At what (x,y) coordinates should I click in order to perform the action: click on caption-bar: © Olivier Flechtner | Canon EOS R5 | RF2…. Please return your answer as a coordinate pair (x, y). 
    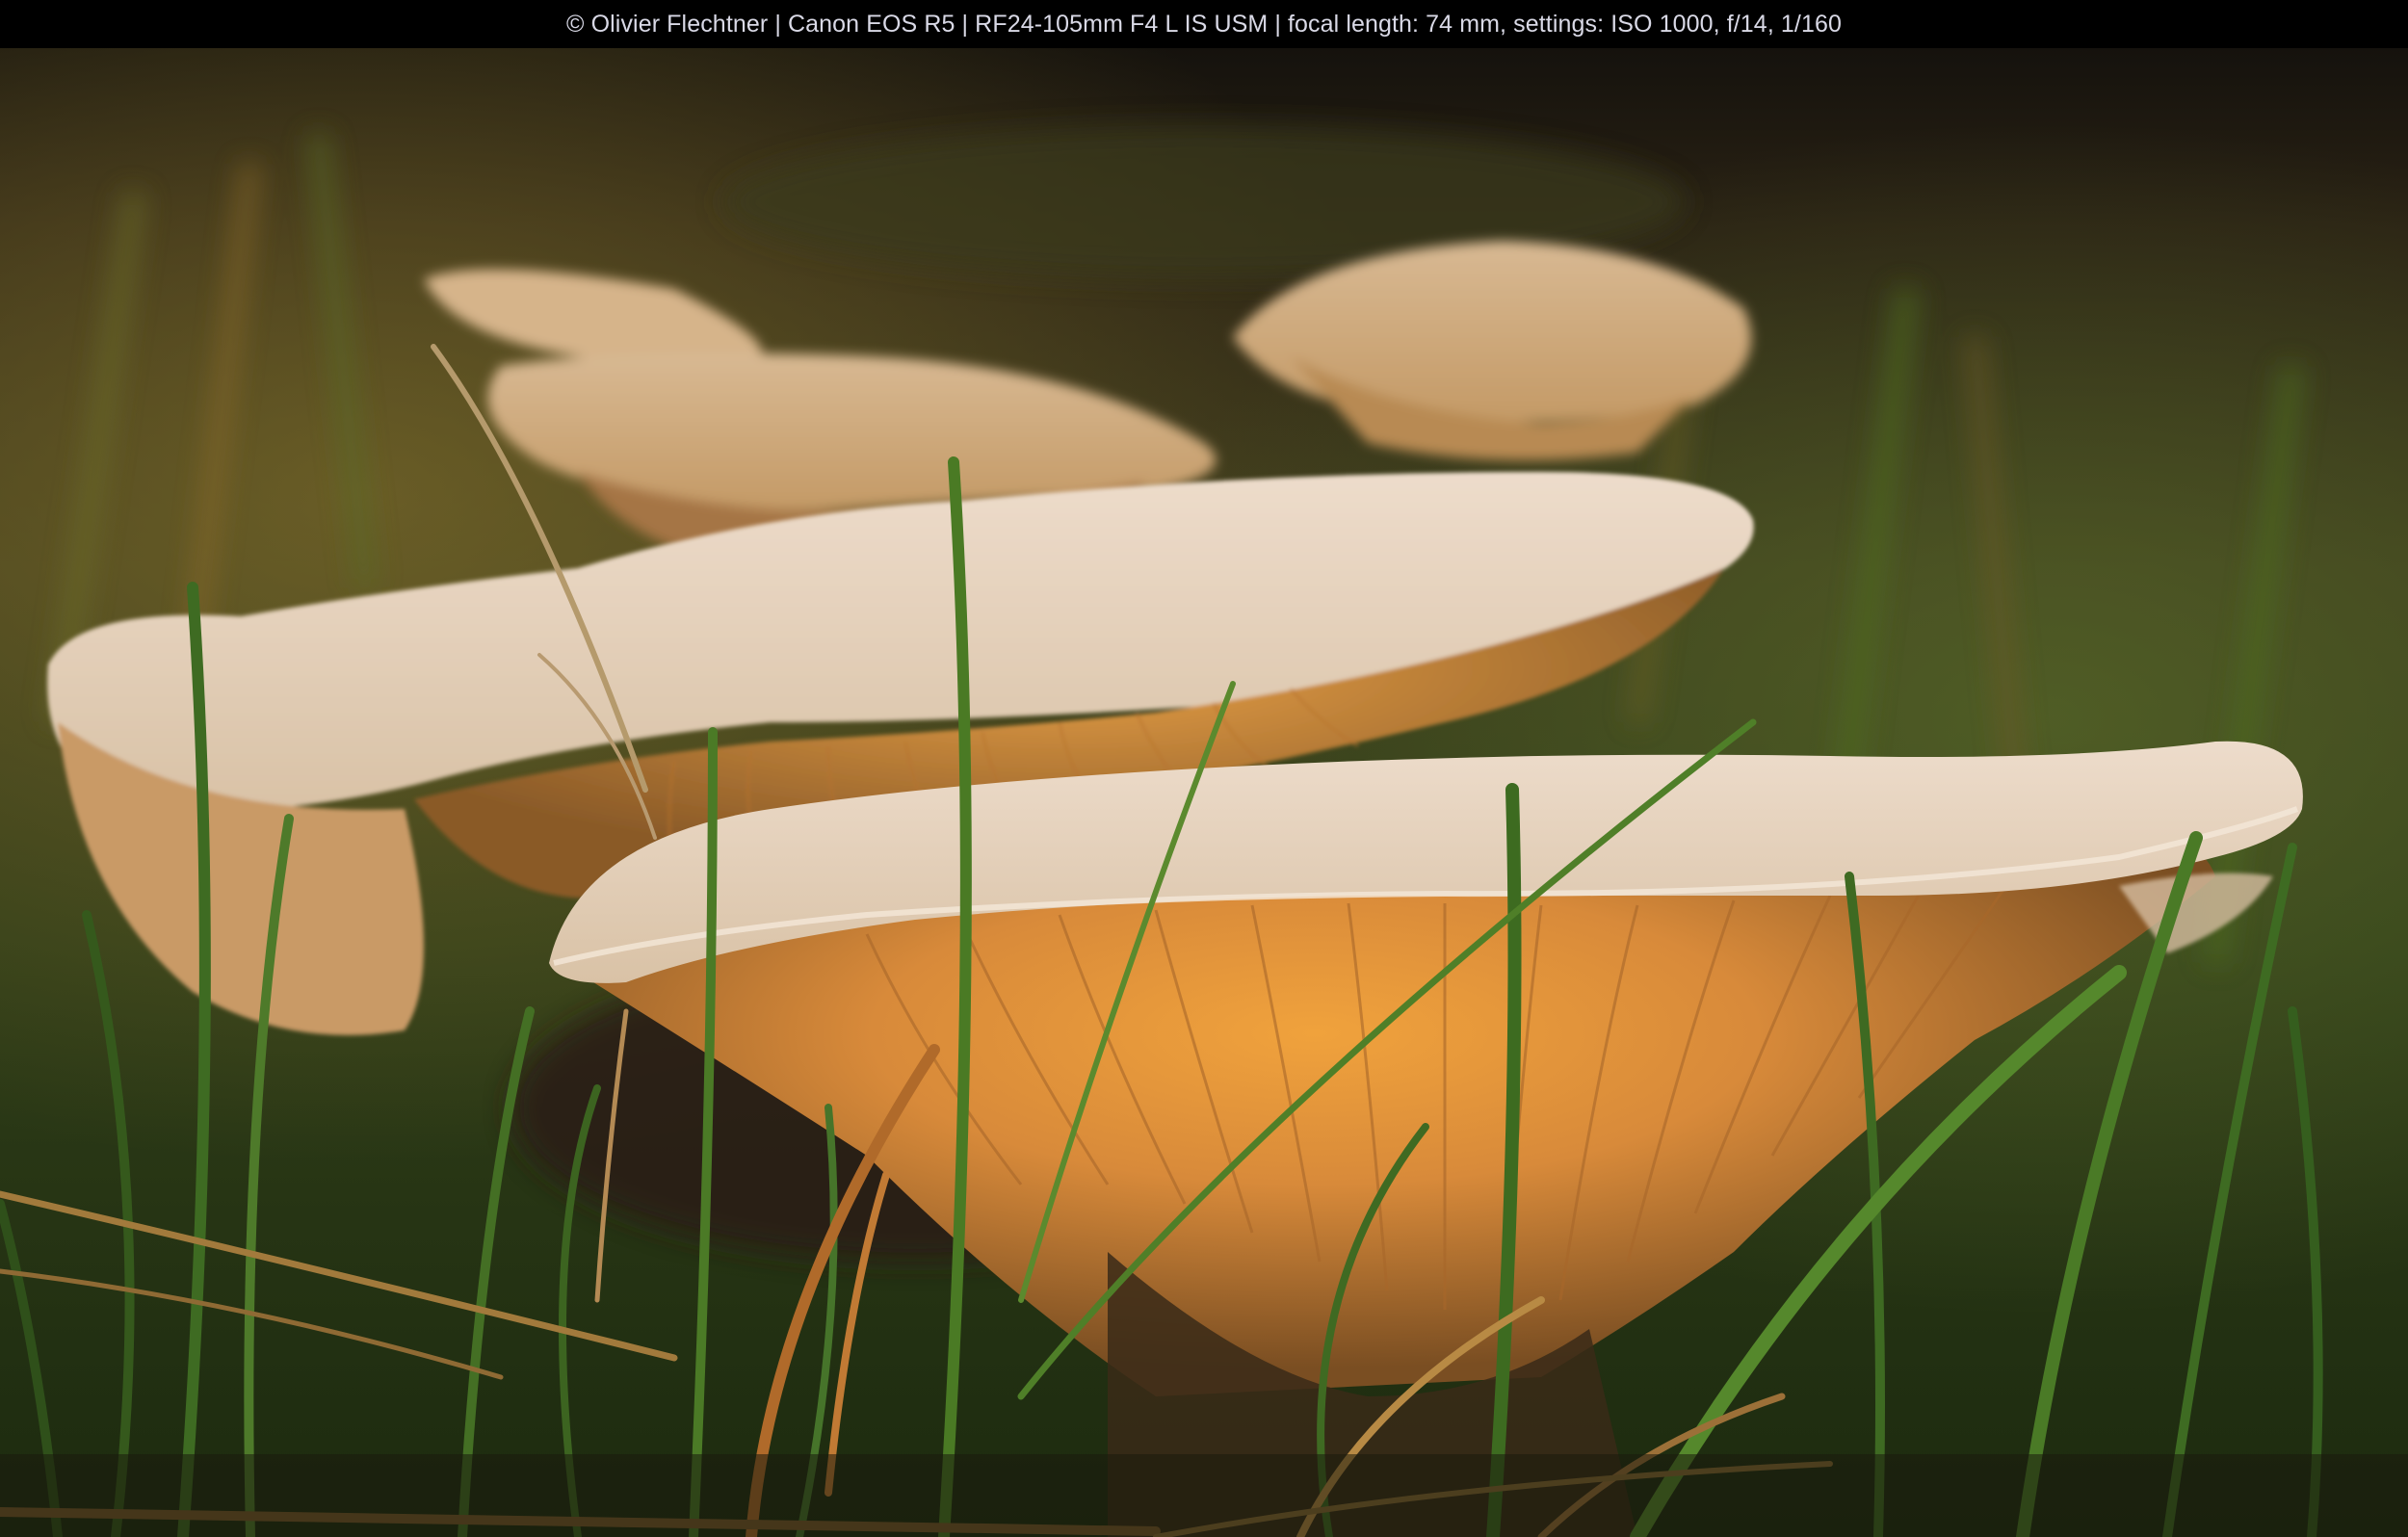
    Looking at the image, I should click on (1204, 24).